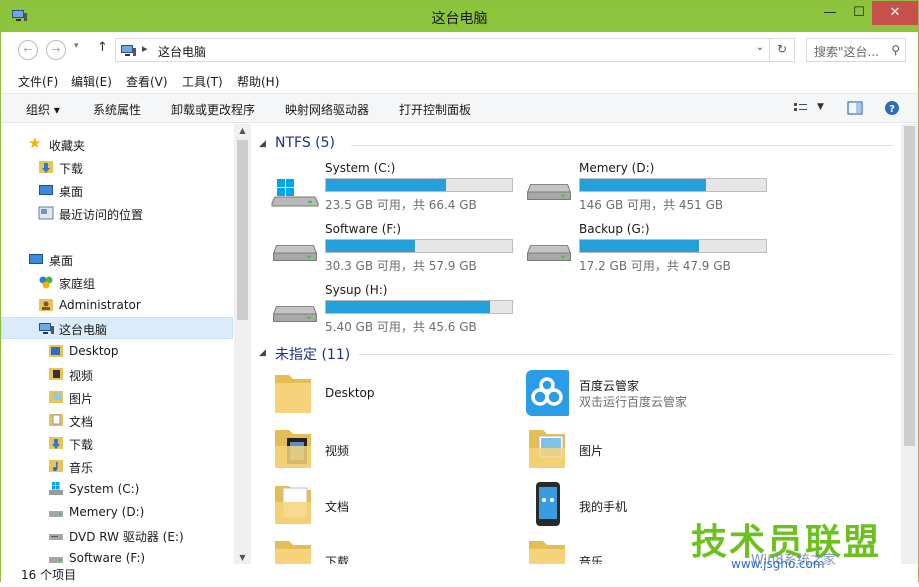  Describe the element at coordinates (56, 397) in the screenshot. I see `pictures-folder-icon` at that location.